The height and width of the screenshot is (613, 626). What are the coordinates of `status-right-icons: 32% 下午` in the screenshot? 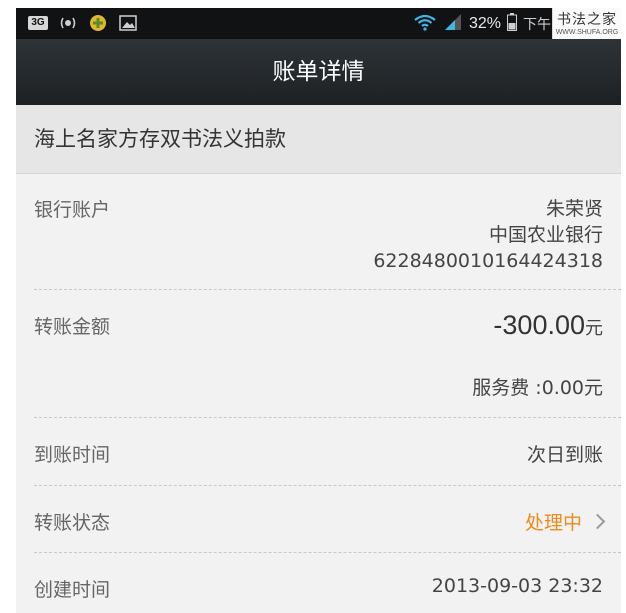 It's located at (482, 24).